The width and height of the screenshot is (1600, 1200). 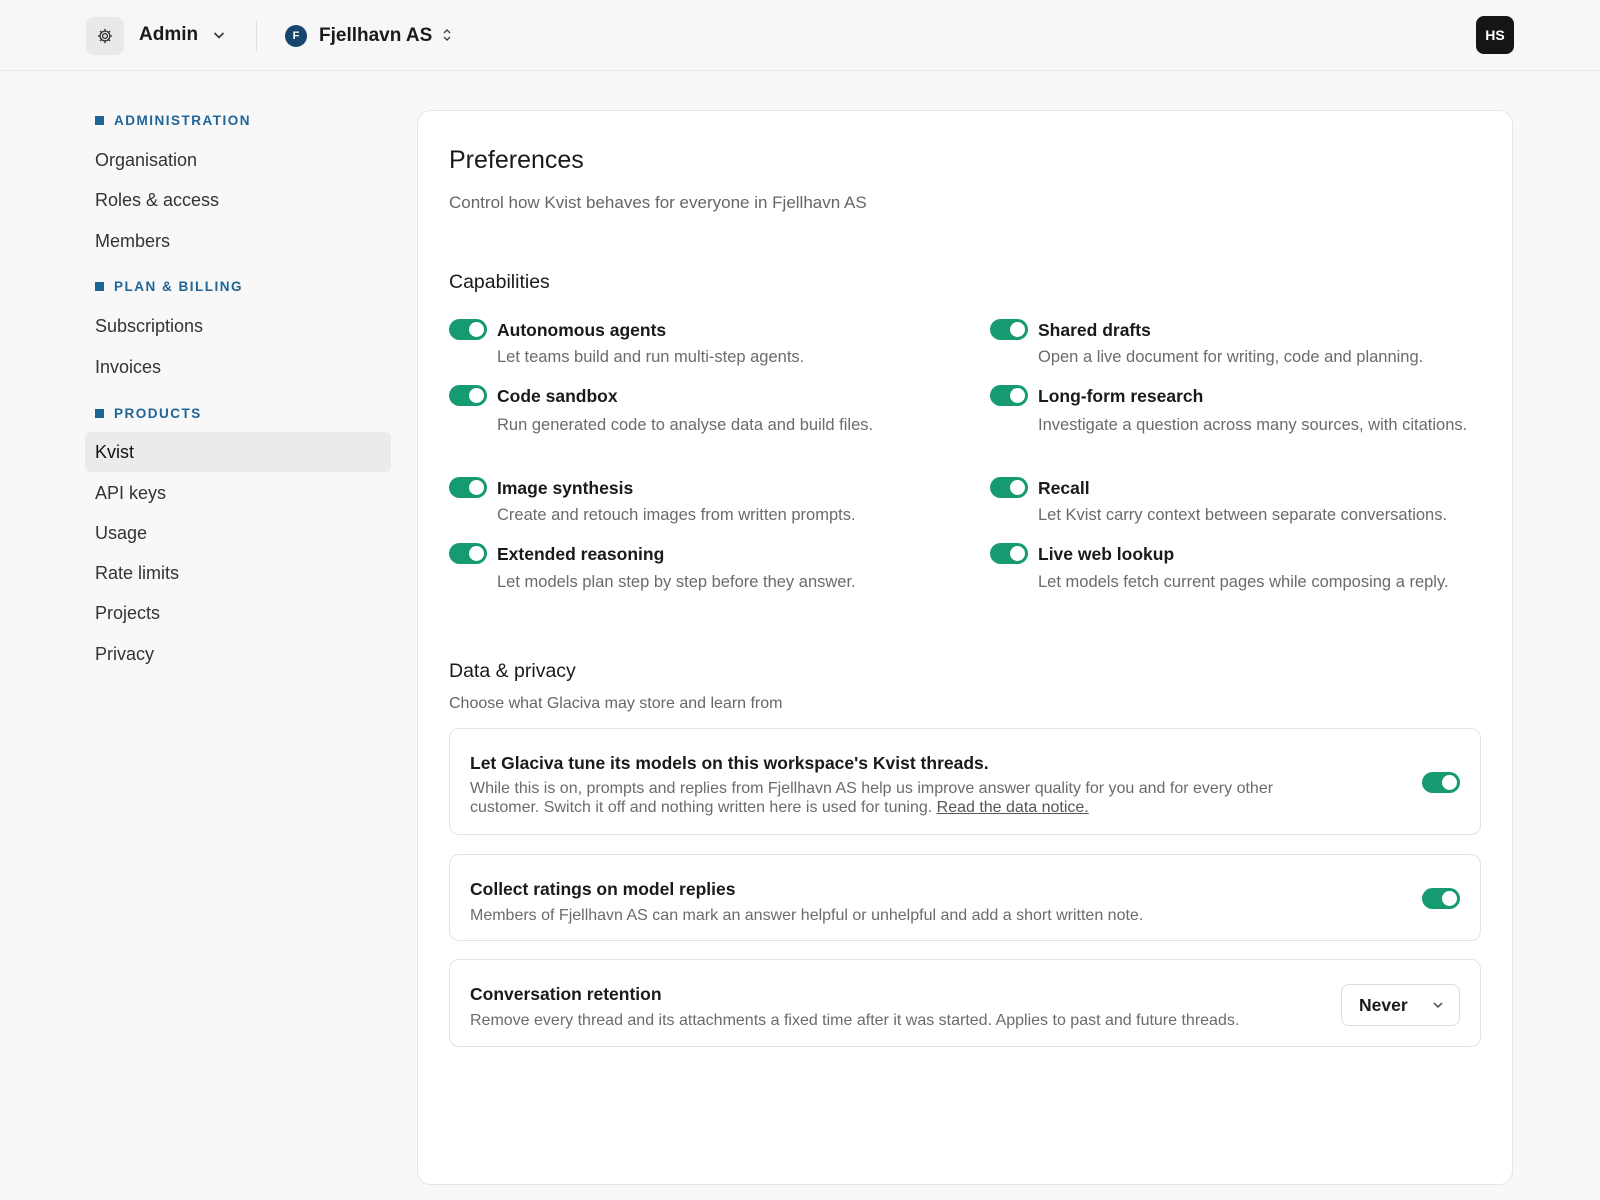 What do you see at coordinates (182, 120) in the screenshot?
I see `sidebar-section-label: ADMINISTRATION` at bounding box center [182, 120].